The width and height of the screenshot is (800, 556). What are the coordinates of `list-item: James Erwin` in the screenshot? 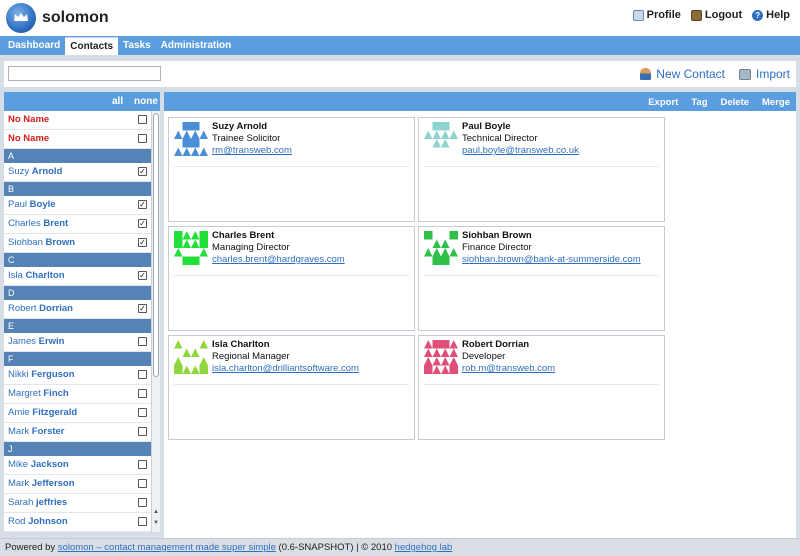 It's located at (77, 342).